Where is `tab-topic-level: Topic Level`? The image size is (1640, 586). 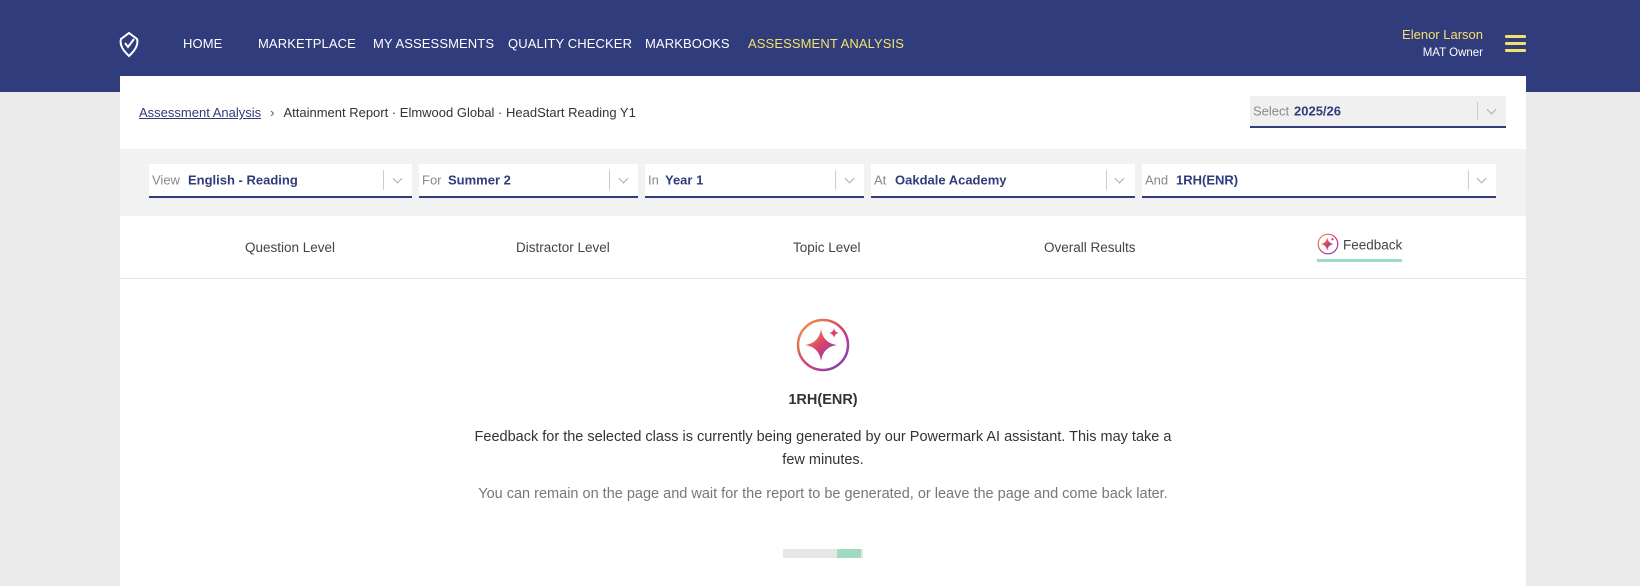 tab-topic-level: Topic Level is located at coordinates (827, 247).